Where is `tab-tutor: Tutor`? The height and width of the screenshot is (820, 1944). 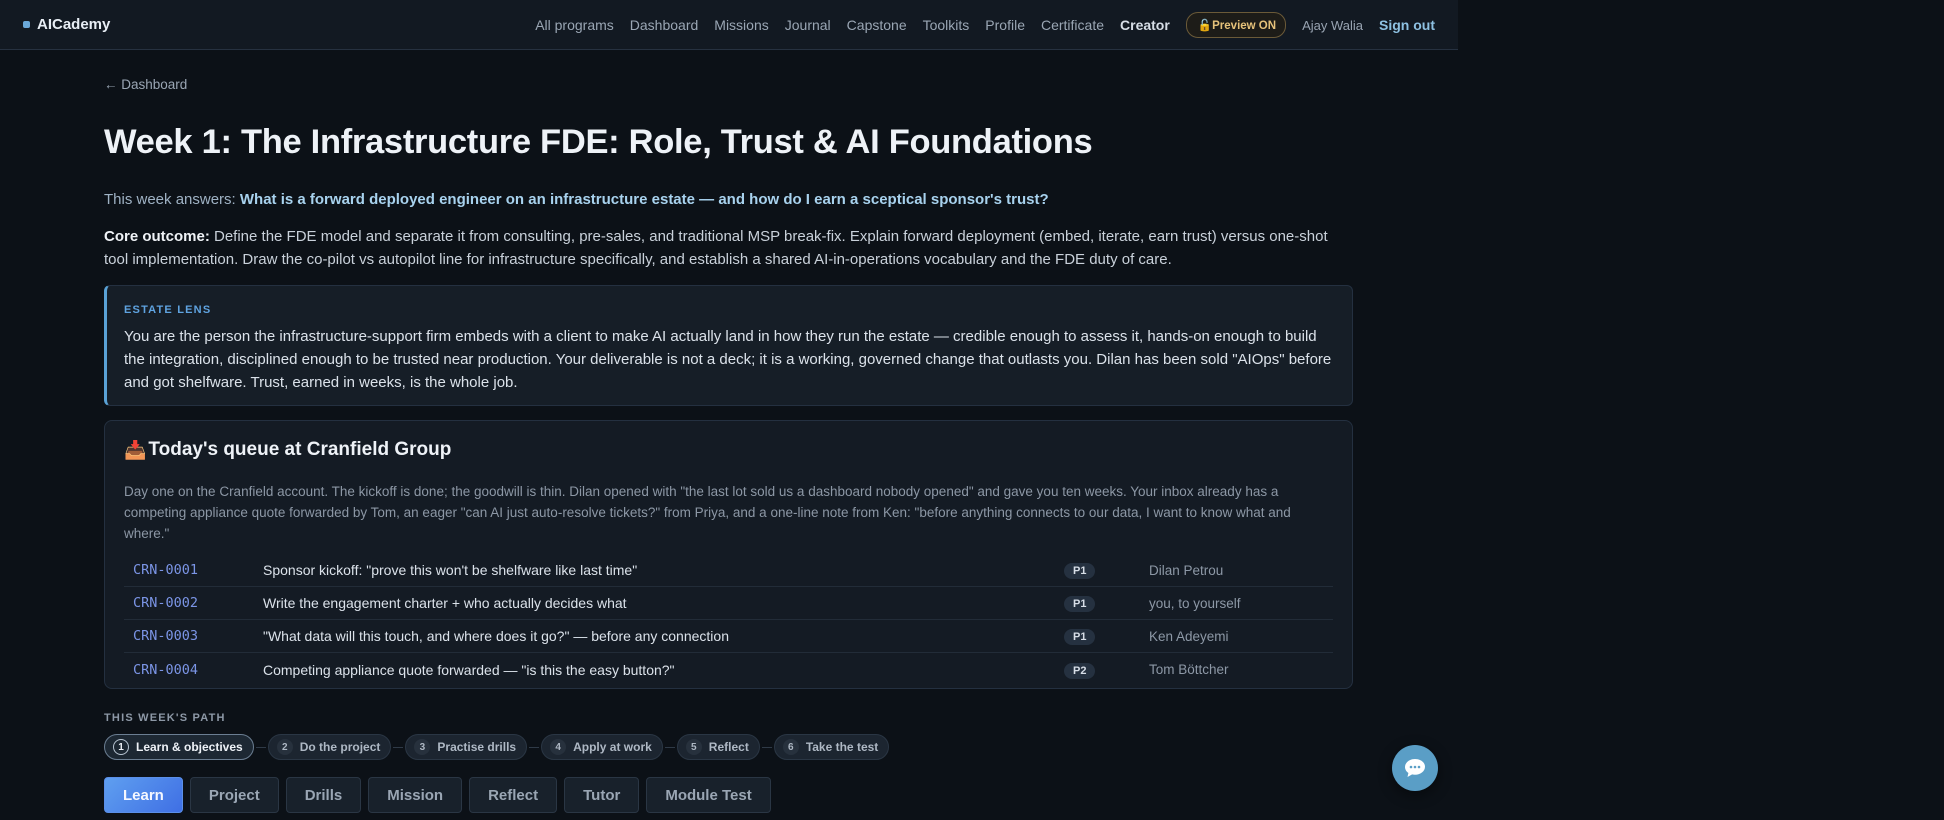
tab-tutor: Tutor is located at coordinates (602, 795).